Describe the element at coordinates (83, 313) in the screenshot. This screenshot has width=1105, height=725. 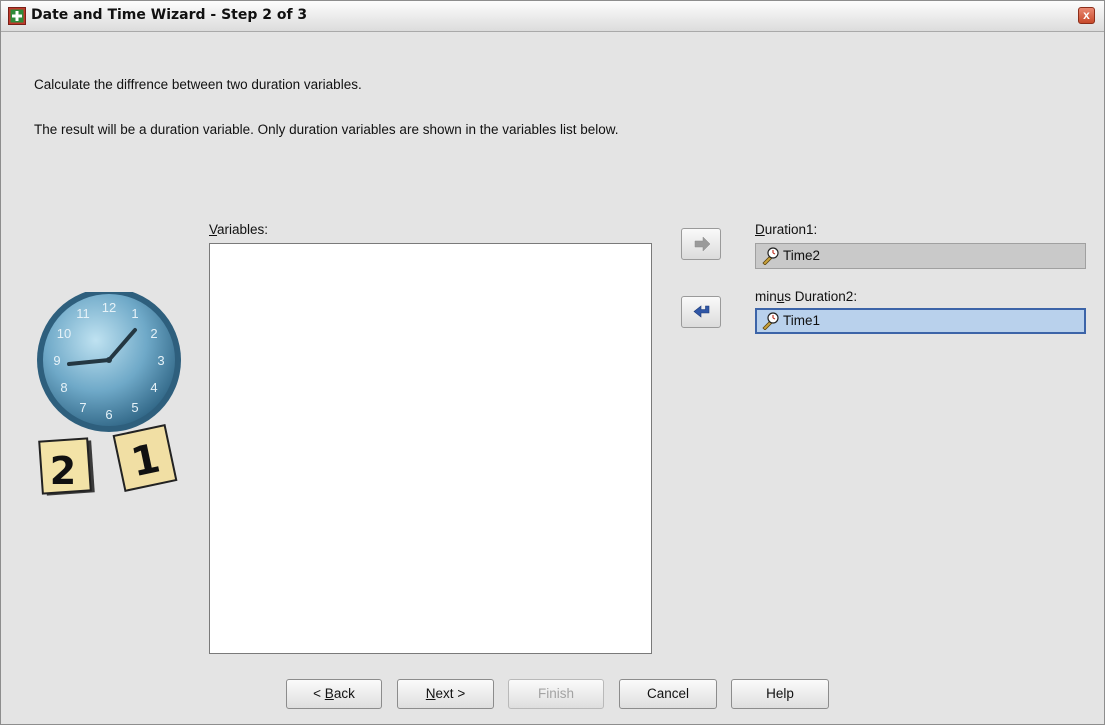
I see `clock-numeral: 11` at that location.